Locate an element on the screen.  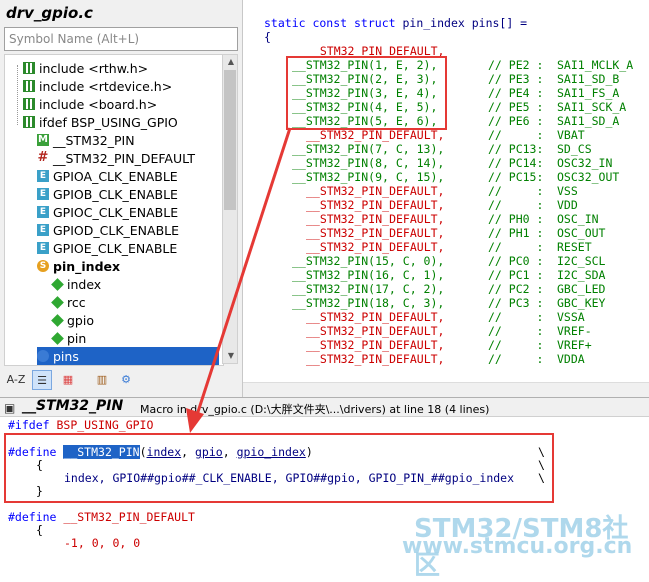
code-pin-comment: // PC15: is located at coordinates (516, 177).